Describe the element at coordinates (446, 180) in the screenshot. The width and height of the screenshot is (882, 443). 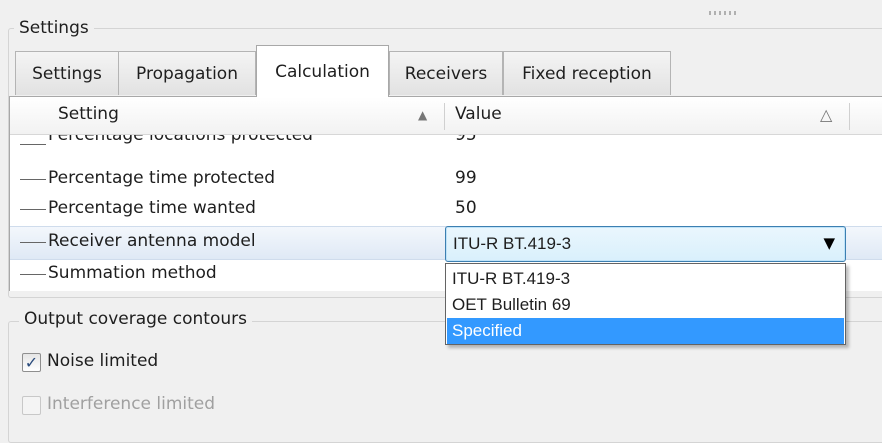
I see `table-row: Percentage time protected 99` at that location.